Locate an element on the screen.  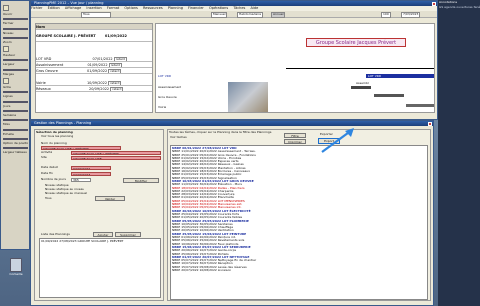
print-button: Imprimer is located at coordinates (295, 141).